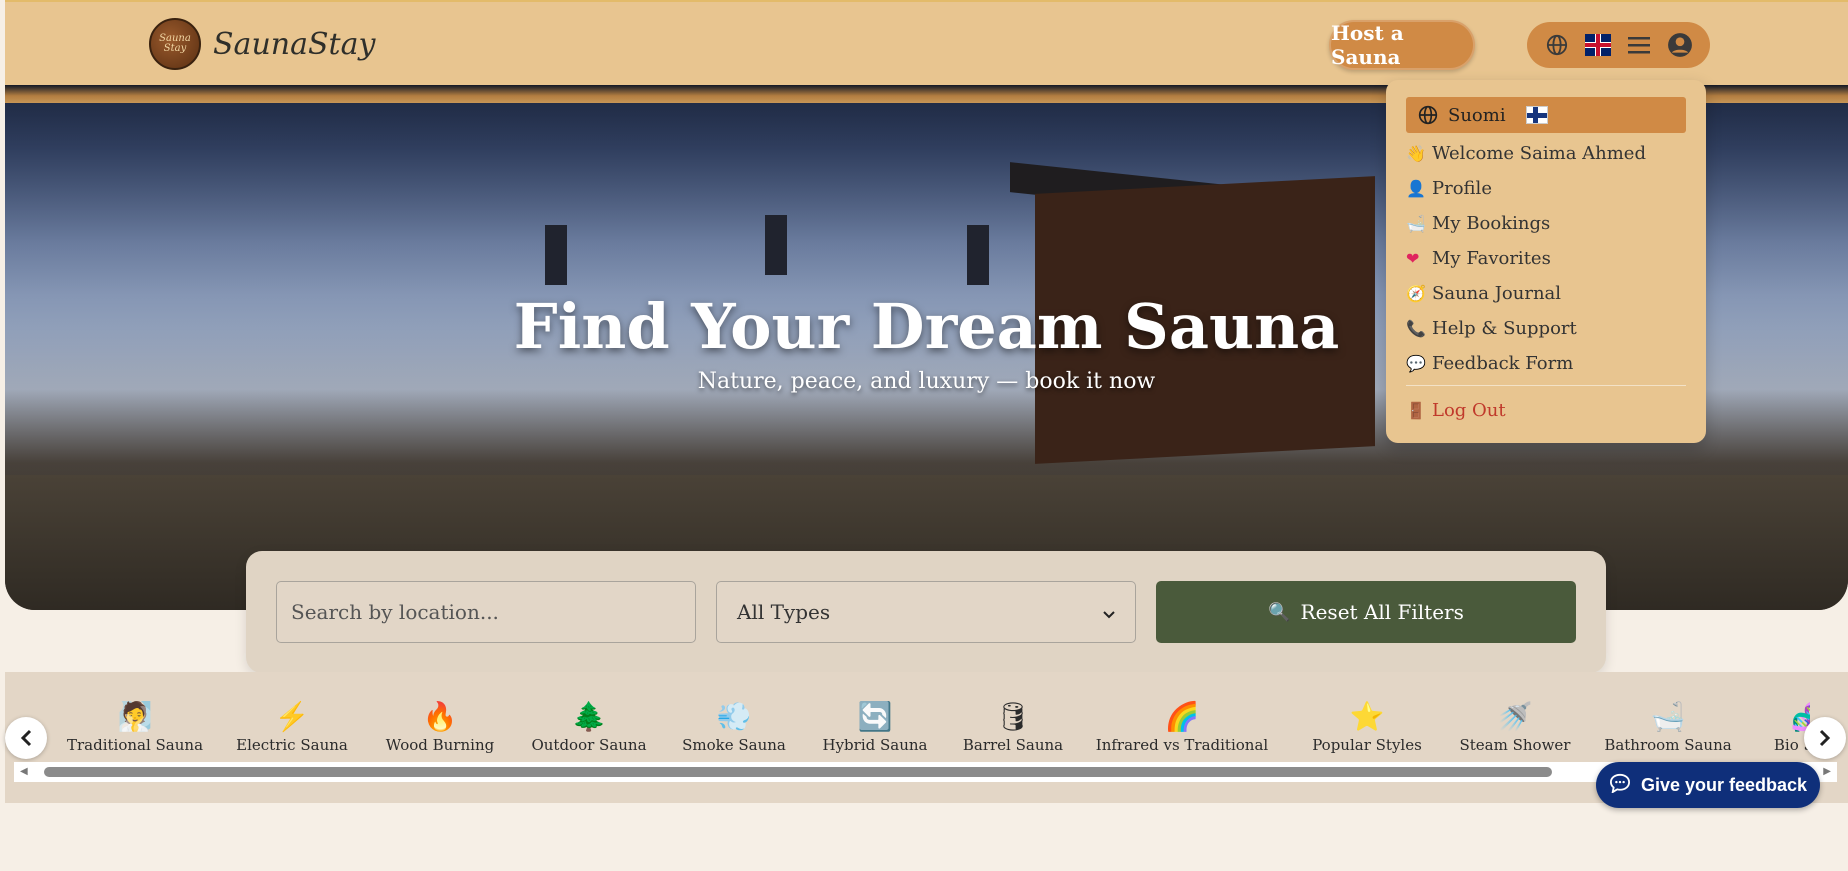  I want to click on magnifier-icon: 🔍, so click(1279, 612).